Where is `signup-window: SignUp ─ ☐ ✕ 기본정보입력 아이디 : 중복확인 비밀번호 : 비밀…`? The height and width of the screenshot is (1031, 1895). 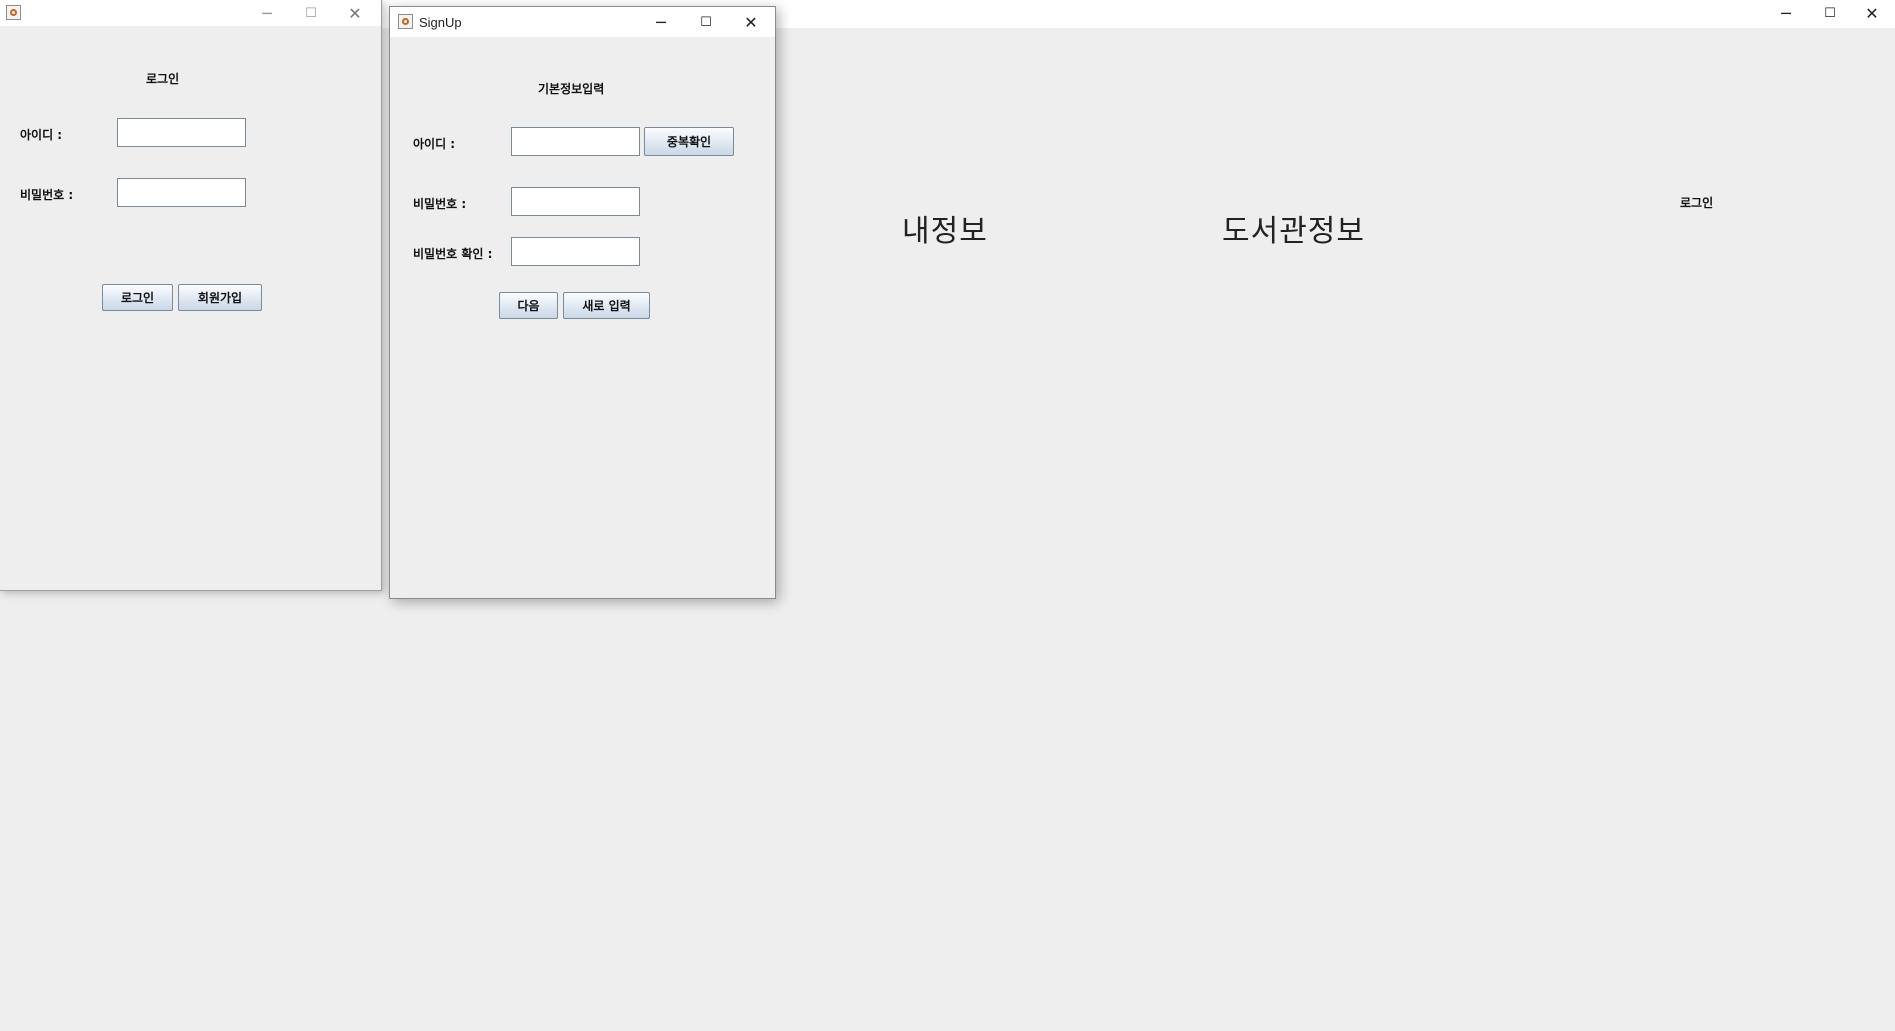
signup-window: SignUp ─ ☐ ✕ 기본정보입력 아이디 : 중복확인 비밀번호 : 비밀… is located at coordinates (582, 302).